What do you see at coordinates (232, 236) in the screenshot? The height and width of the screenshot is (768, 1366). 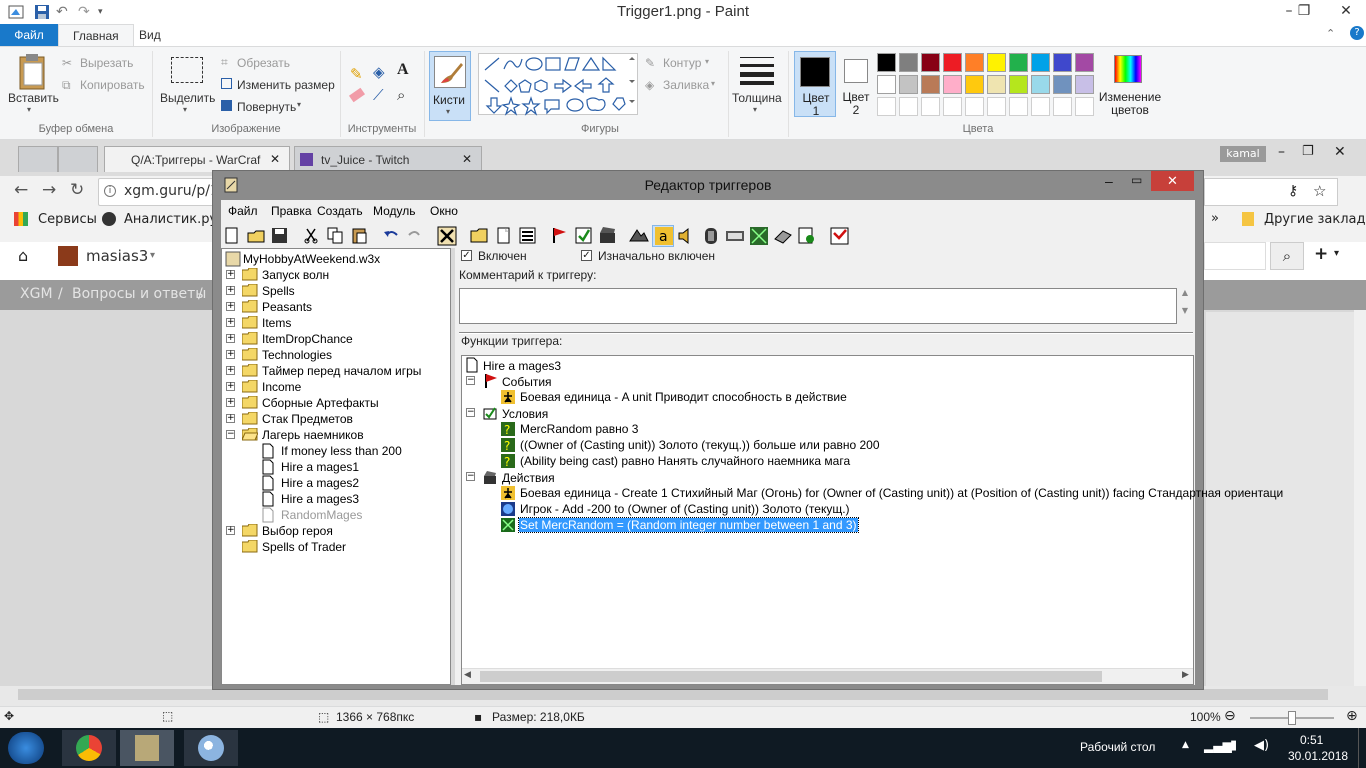 I see `new-icon` at bounding box center [232, 236].